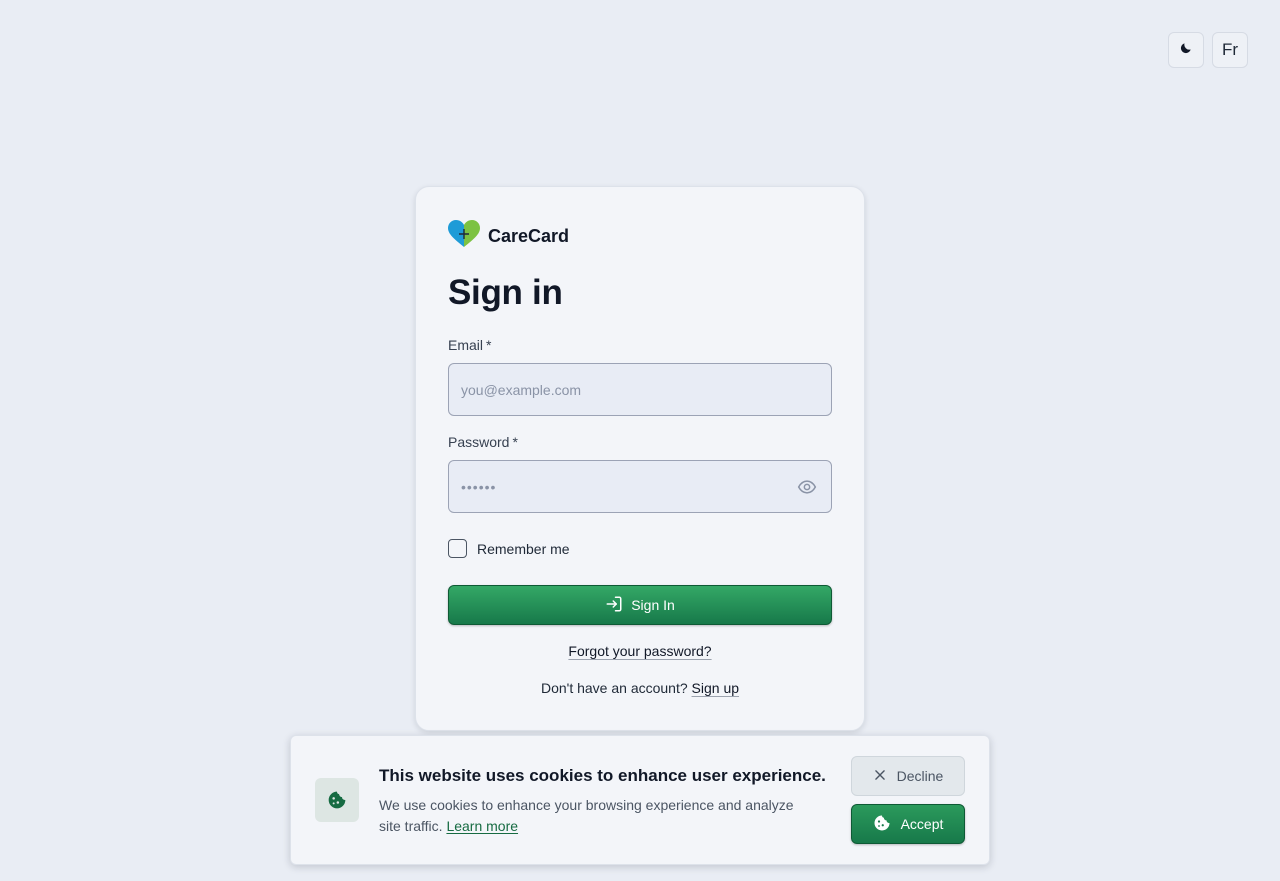 This screenshot has width=1280, height=881. What do you see at coordinates (1208, 50) in the screenshot?
I see `top-controls: Fr` at bounding box center [1208, 50].